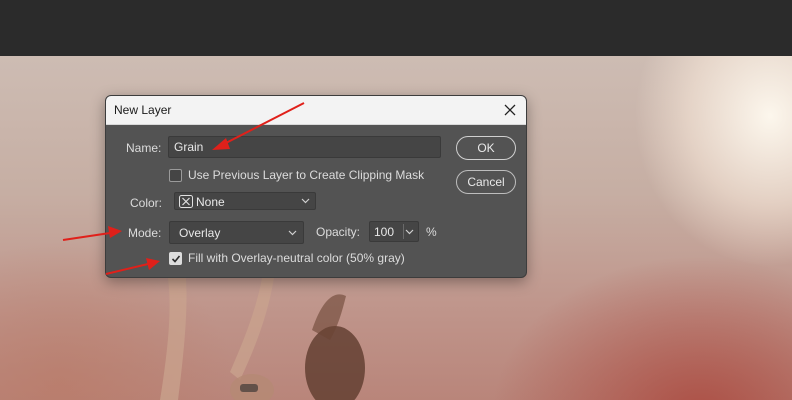  I want to click on name-input: Grain, so click(304, 147).